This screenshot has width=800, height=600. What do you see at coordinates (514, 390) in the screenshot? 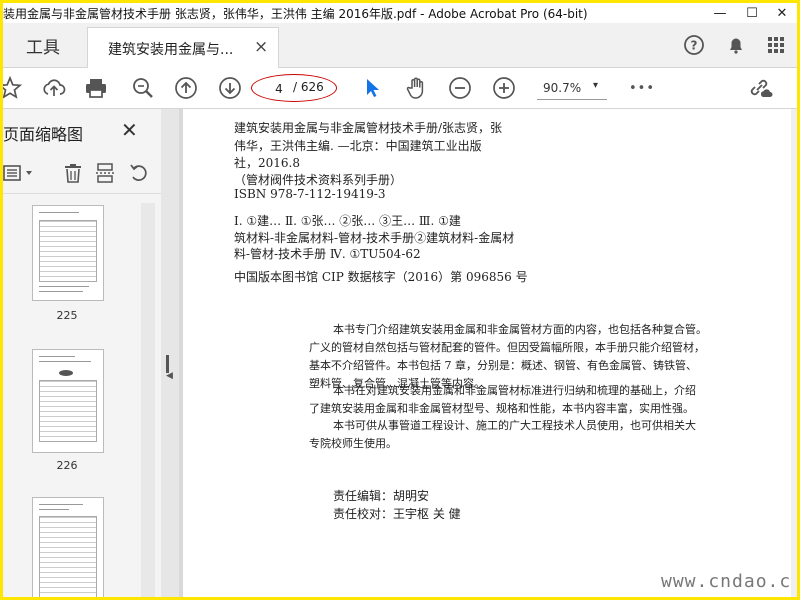
I see `description-line: 本书在对建筑安装用金属和非金属管材标准进行归纳和梳理的基础上，介绍` at bounding box center [514, 390].